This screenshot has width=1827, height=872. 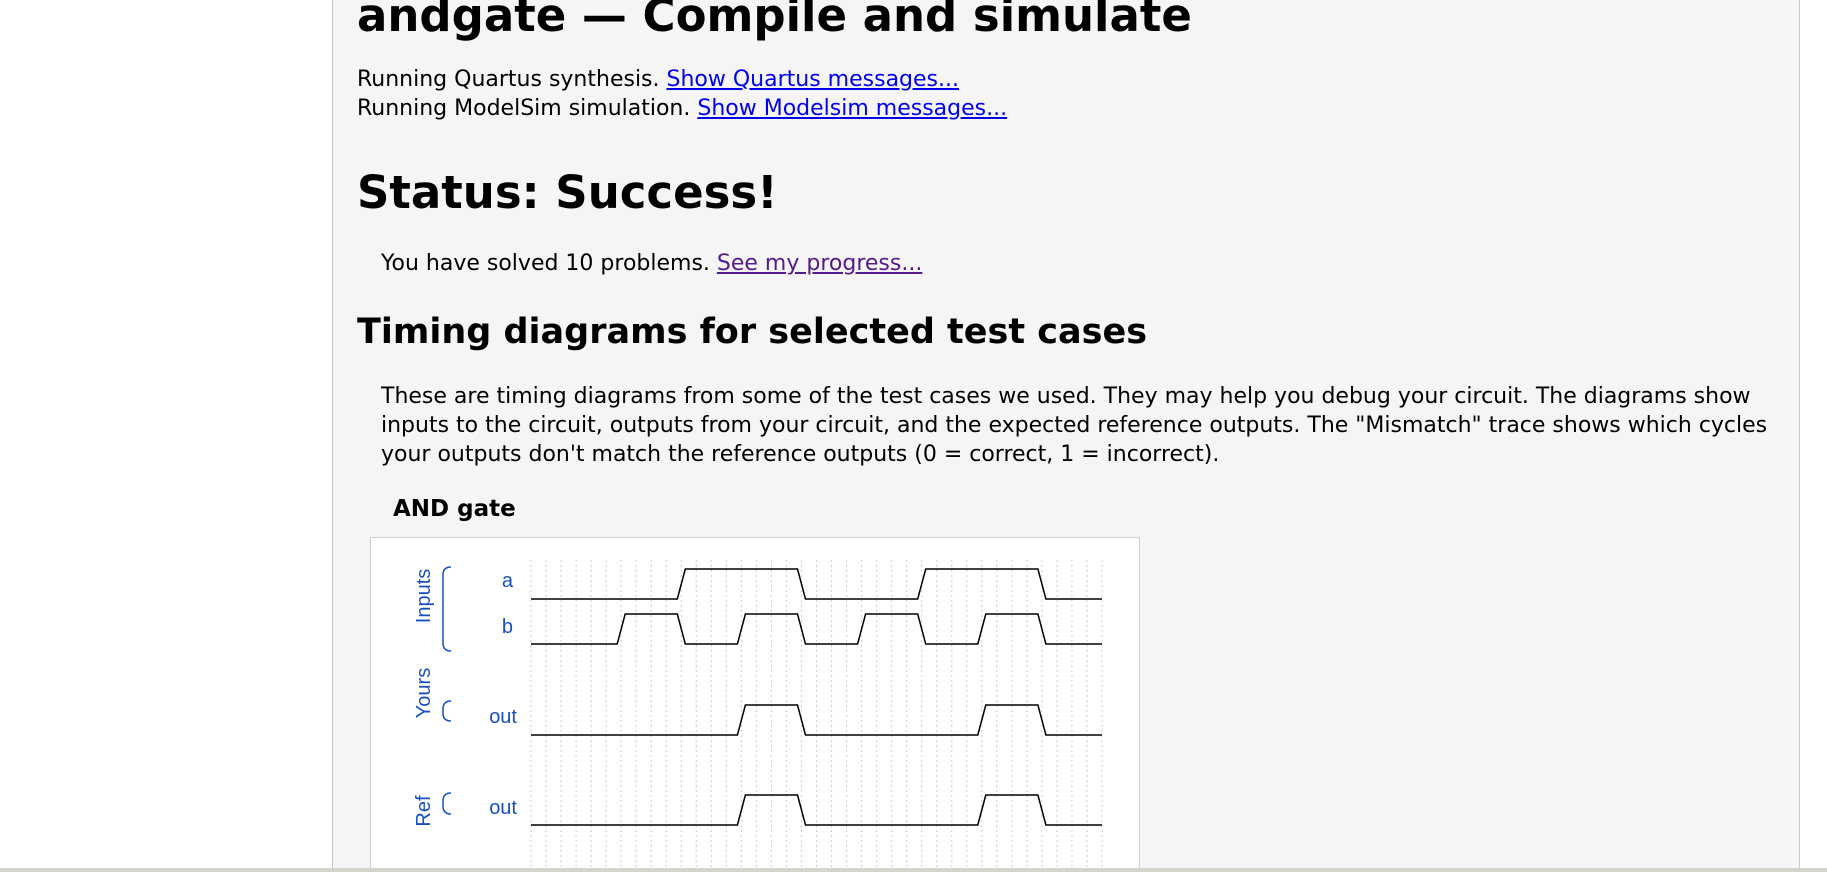 I want to click on brace-inputs, so click(x=447, y=609).